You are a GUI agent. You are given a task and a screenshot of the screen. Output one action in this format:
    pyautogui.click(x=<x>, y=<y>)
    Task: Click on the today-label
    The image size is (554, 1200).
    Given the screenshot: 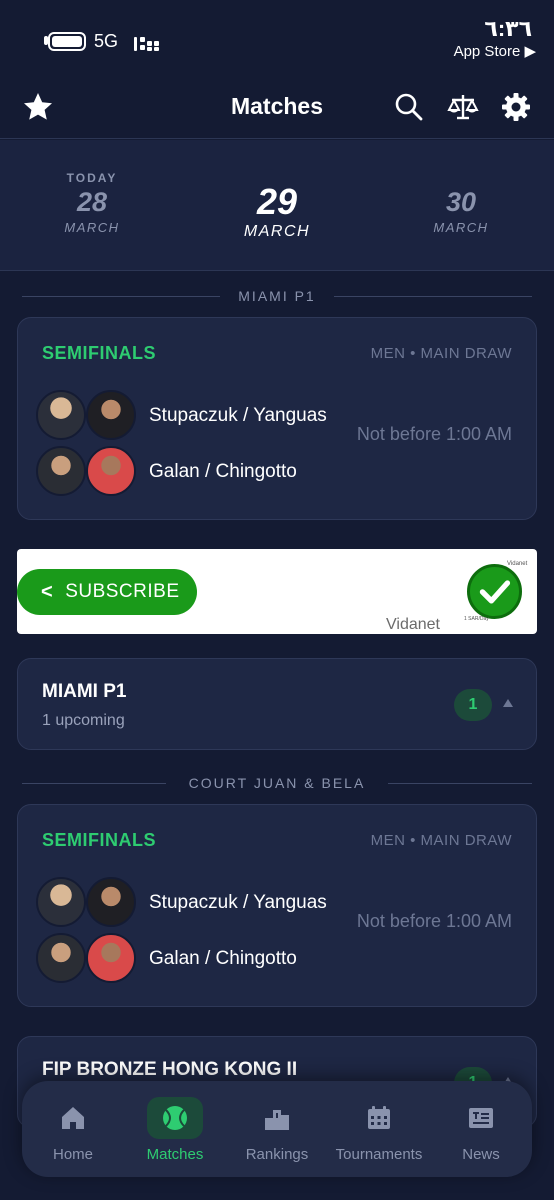 What is the action you would take?
    pyautogui.click(x=461, y=178)
    